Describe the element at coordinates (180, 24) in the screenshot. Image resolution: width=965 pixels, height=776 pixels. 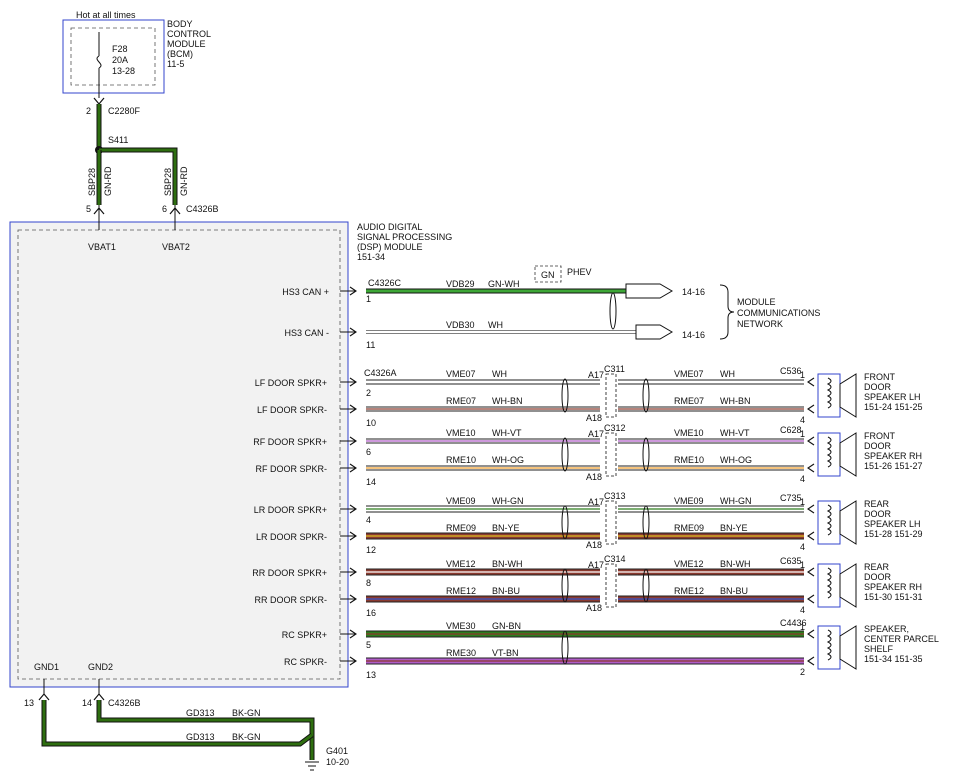
I see `bcm-title-line: BODY` at that location.